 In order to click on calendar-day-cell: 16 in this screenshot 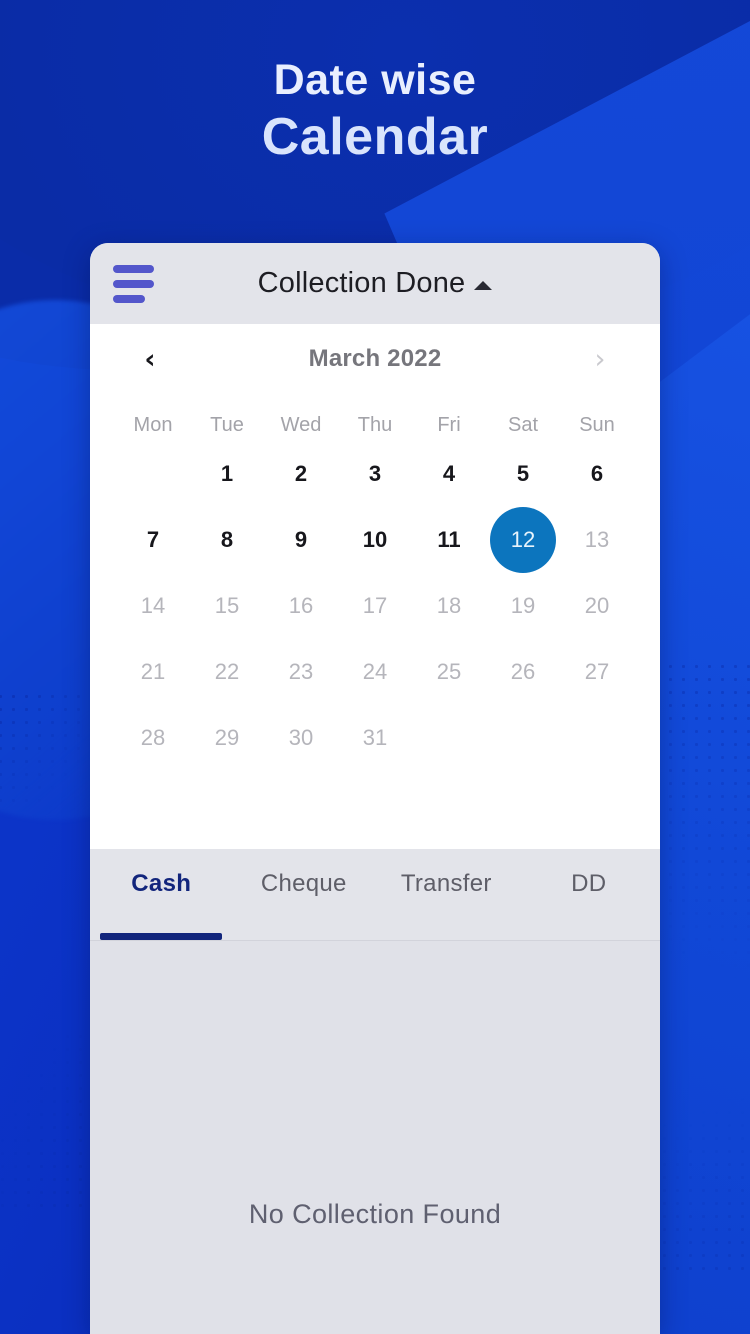, I will do `click(301, 606)`.